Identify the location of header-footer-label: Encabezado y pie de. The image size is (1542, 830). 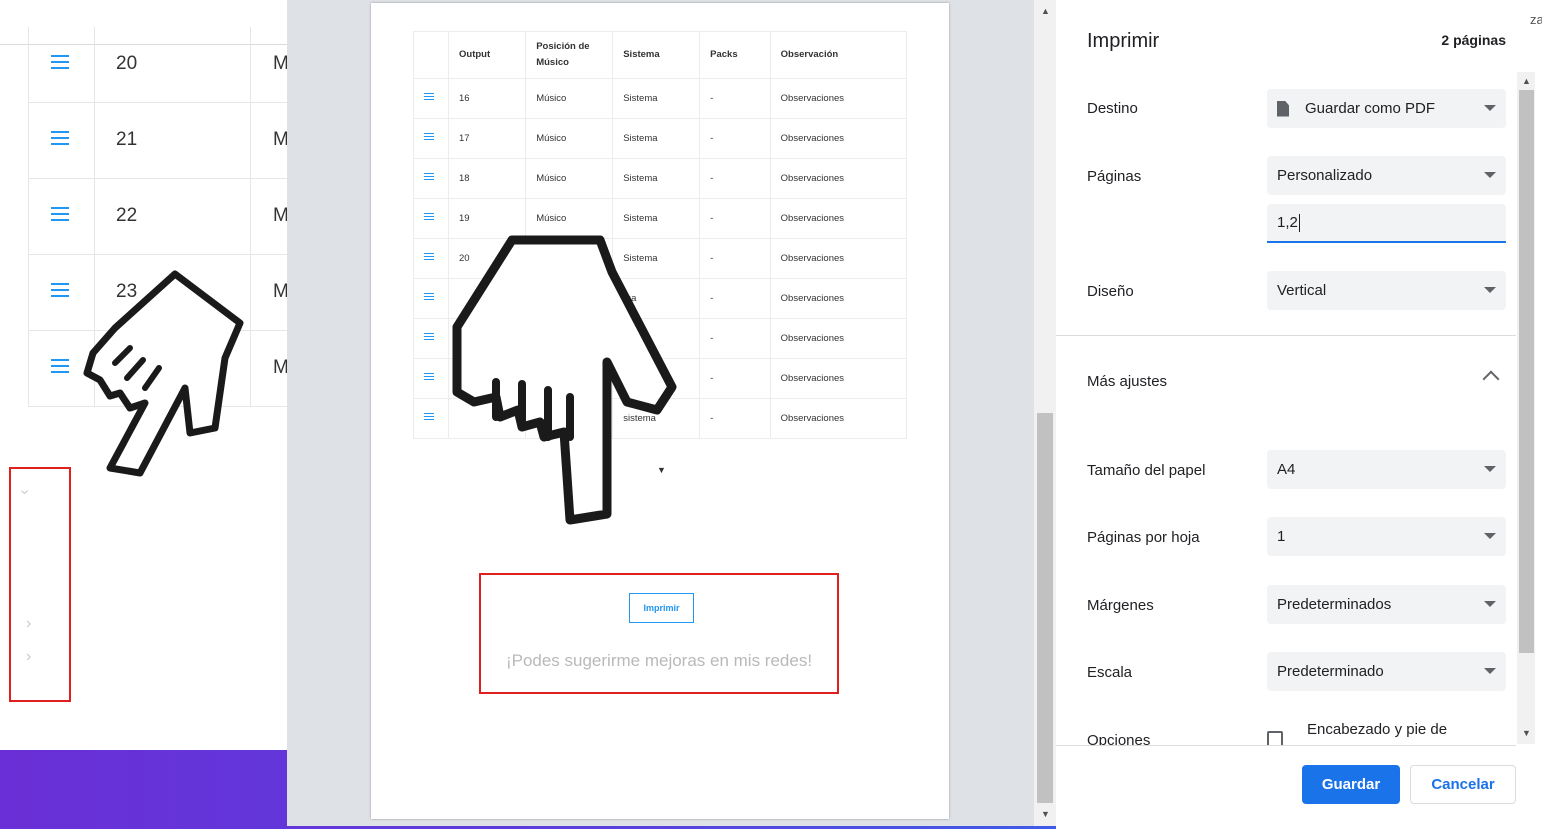
(1377, 729).